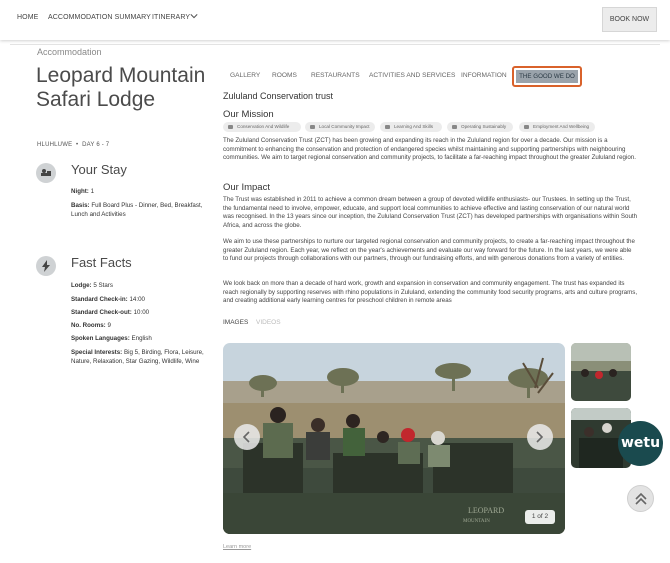  I want to click on fact-row: Standard Check-out: 10:00, so click(110, 312).